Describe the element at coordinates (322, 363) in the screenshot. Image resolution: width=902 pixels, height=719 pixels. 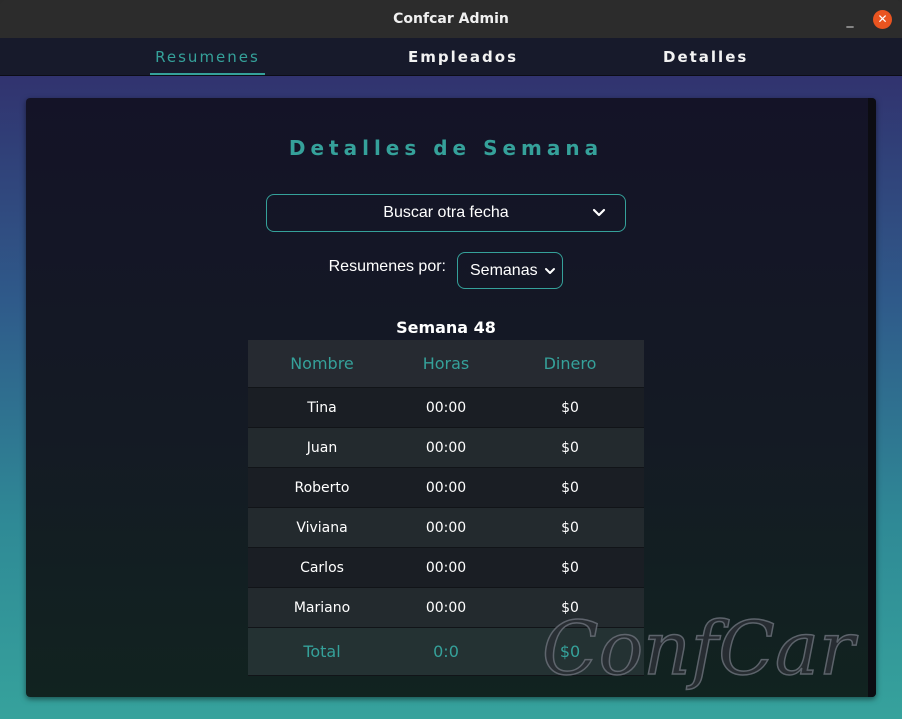
I see `column-header-nombre: Nombre` at that location.